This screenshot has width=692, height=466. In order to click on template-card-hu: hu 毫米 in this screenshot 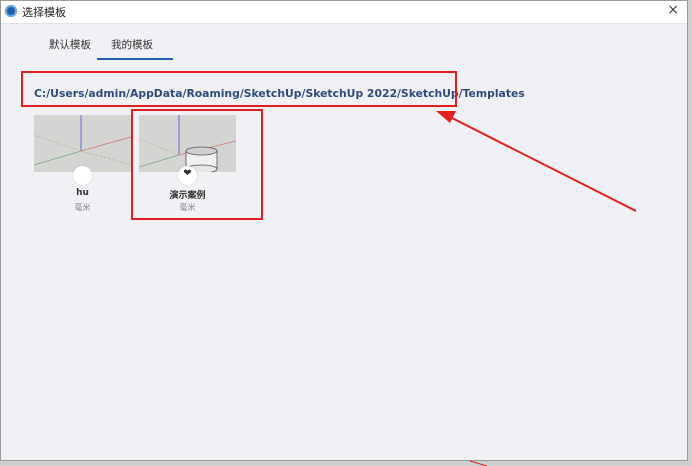, I will do `click(82, 163)`.